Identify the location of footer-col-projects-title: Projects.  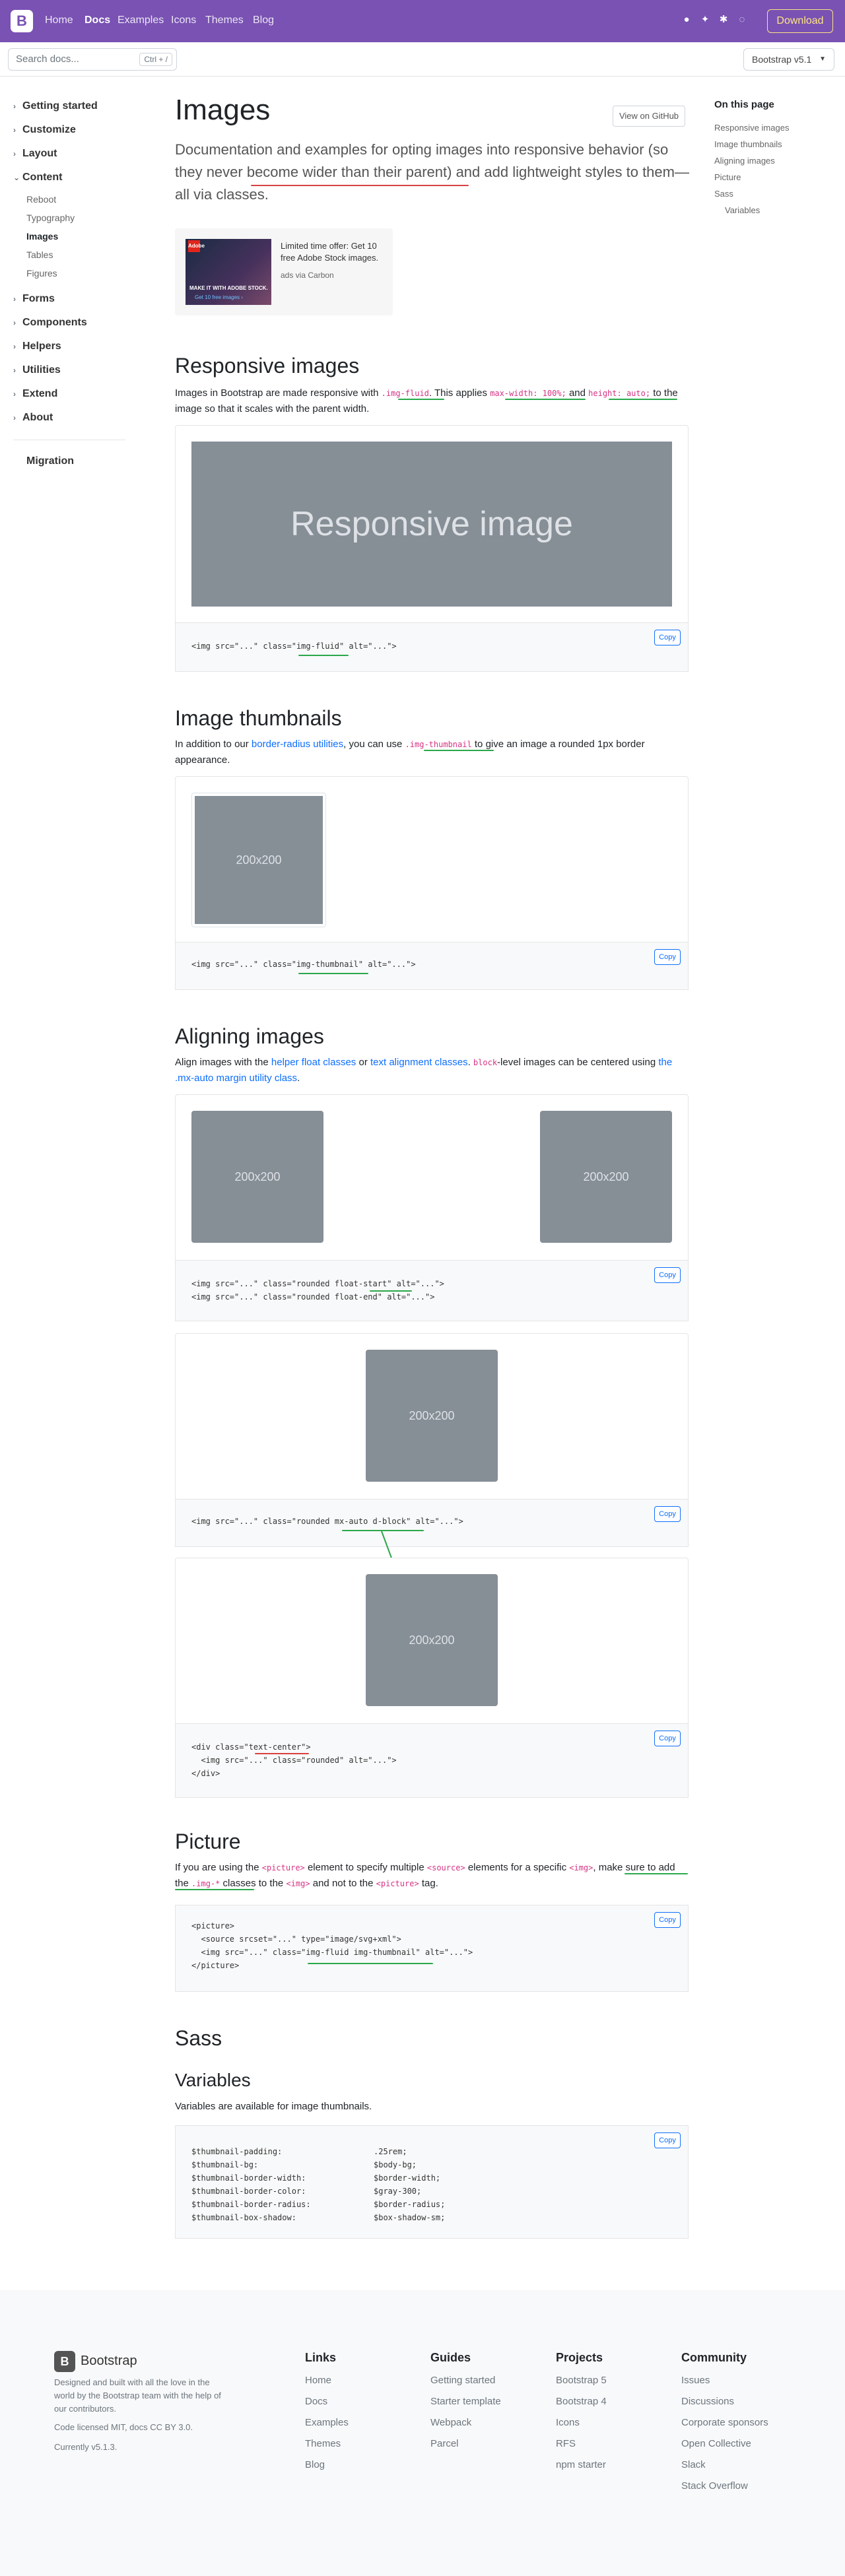
(579, 2357).